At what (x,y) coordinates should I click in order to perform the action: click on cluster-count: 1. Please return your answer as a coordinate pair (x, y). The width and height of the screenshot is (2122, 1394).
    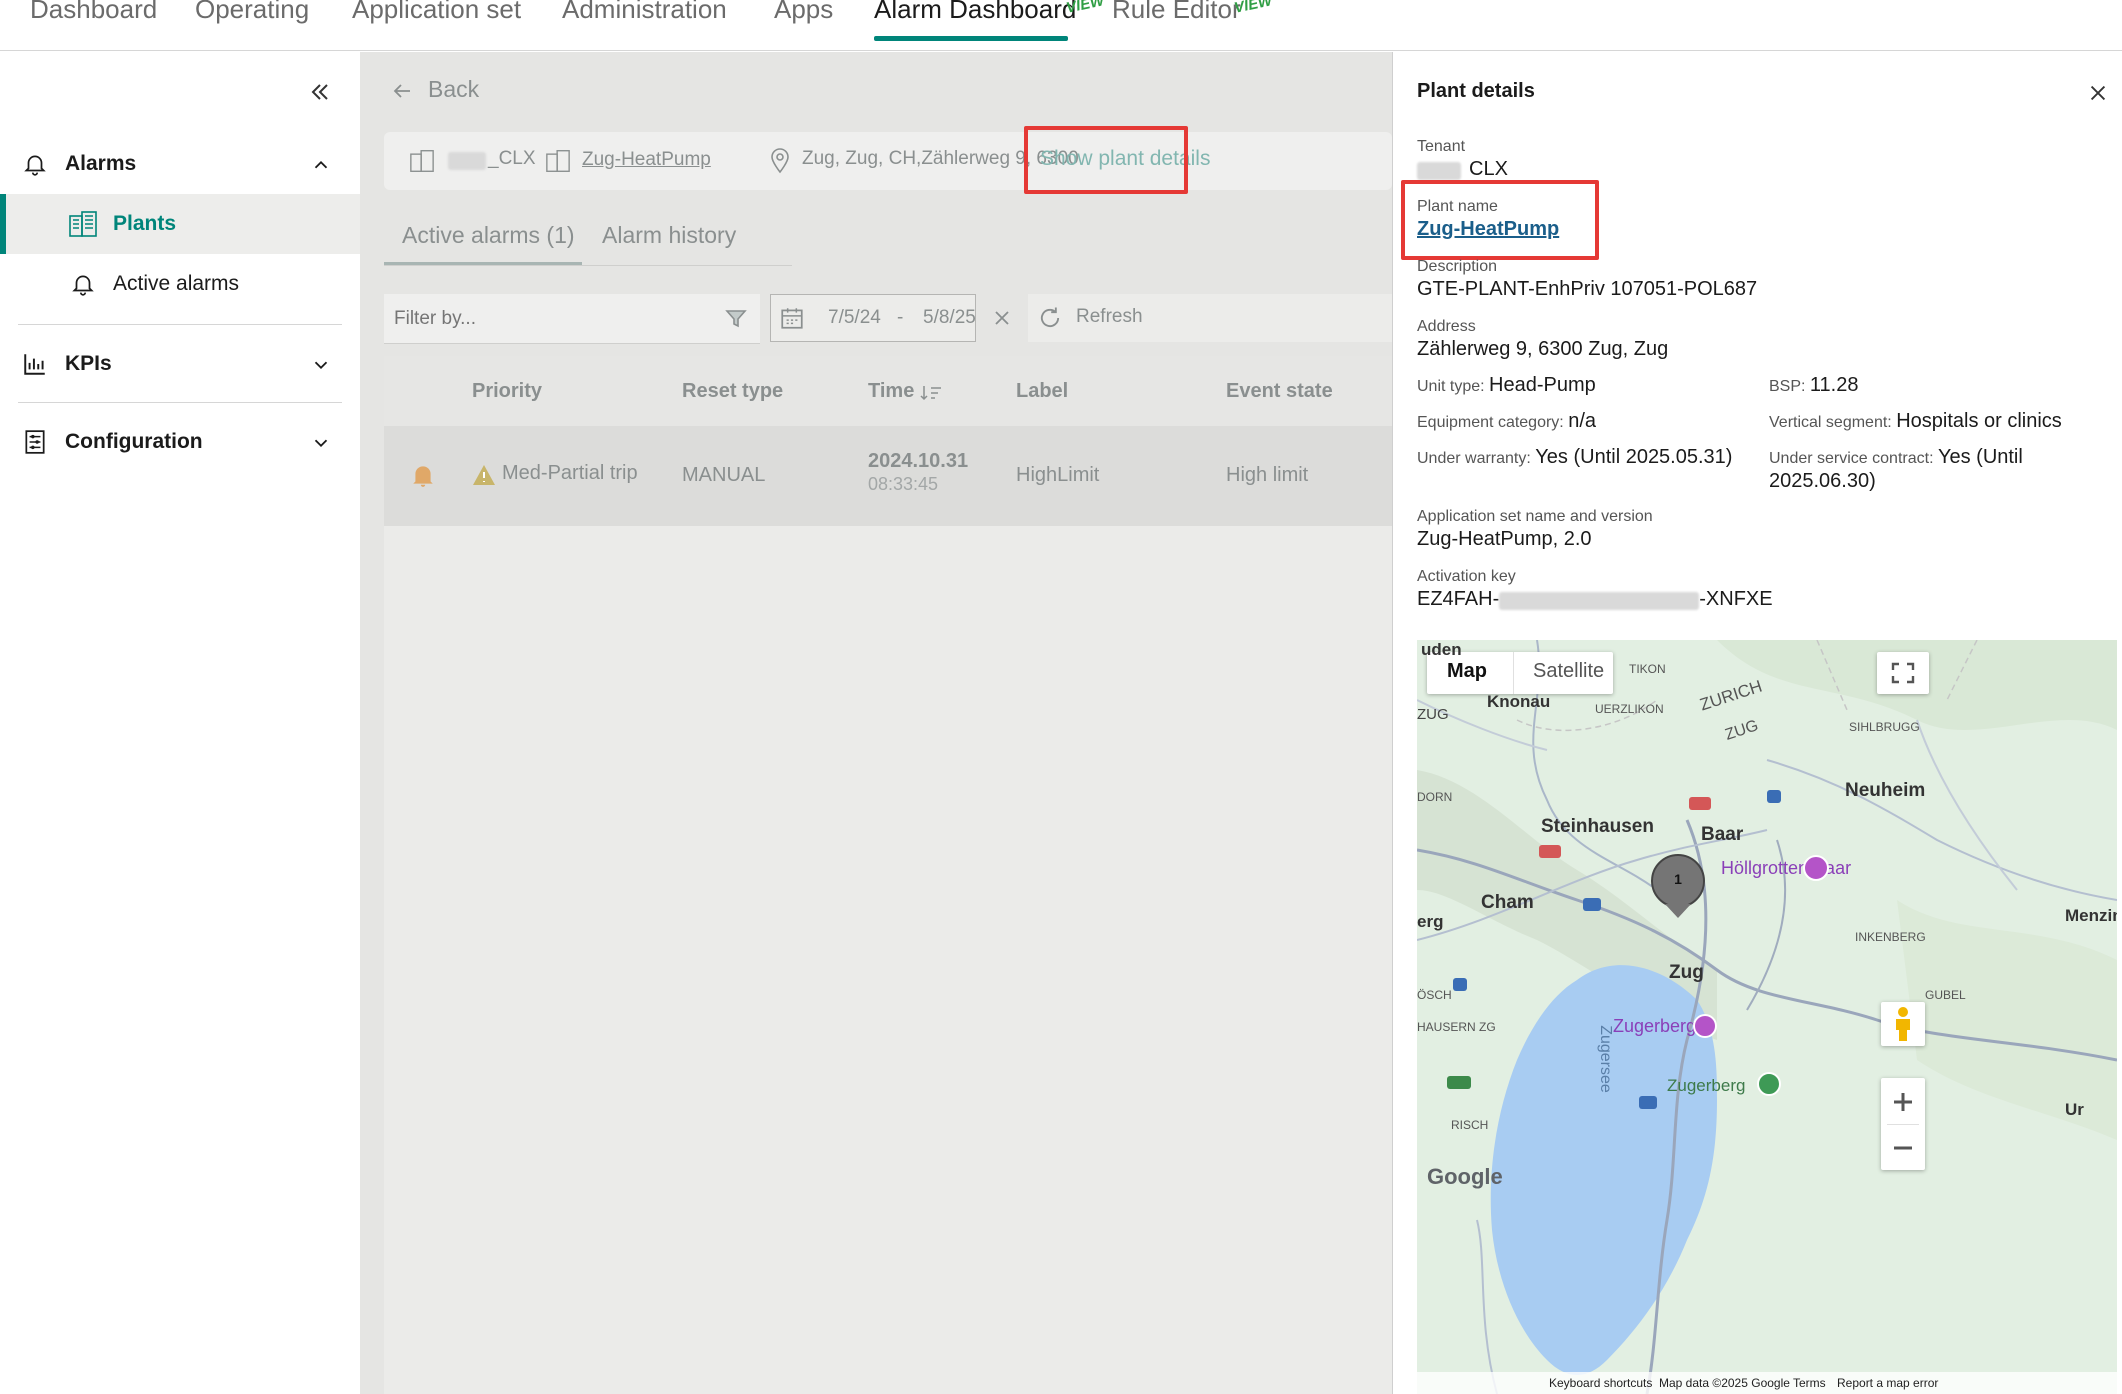
    Looking at the image, I should click on (1678, 879).